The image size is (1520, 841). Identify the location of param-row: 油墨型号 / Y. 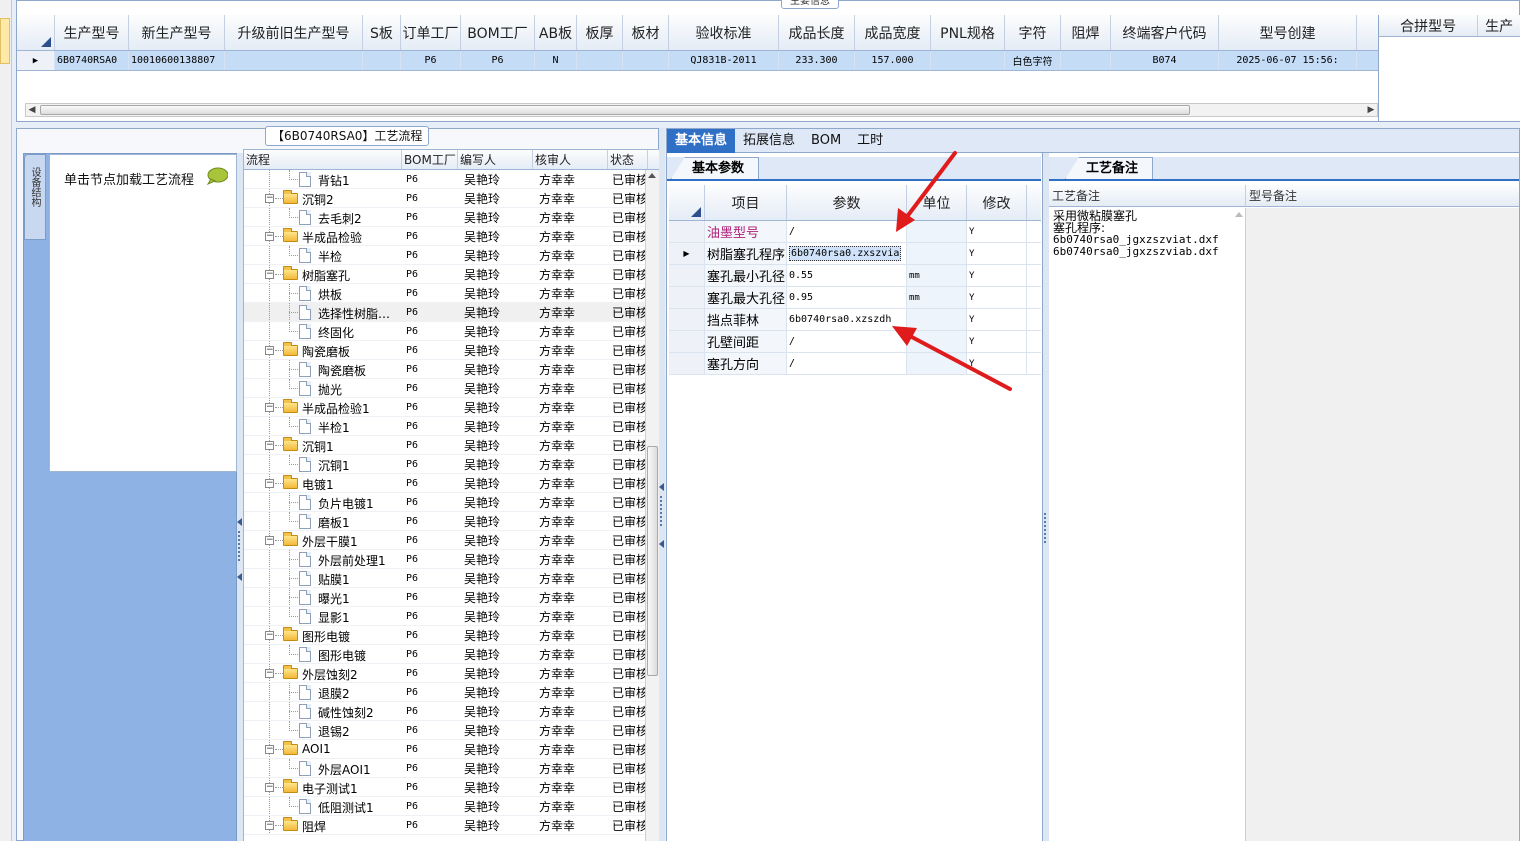
(855, 232).